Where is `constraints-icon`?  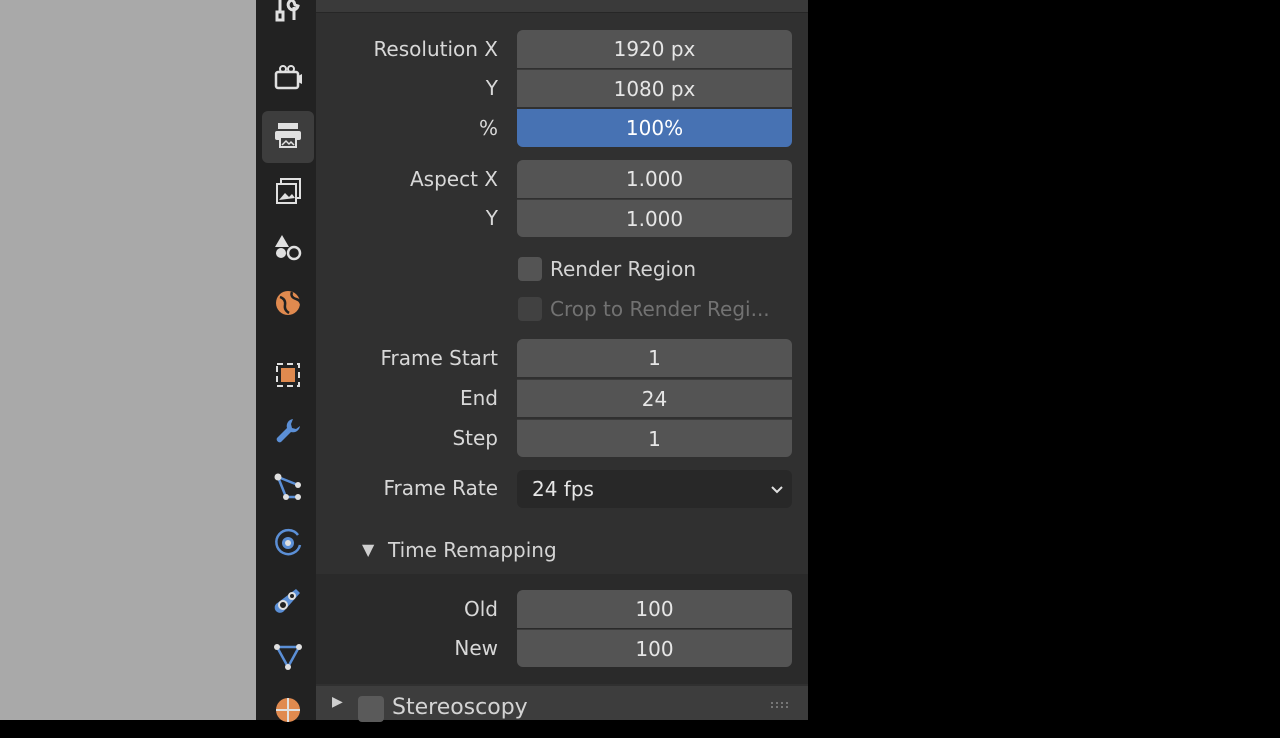
constraints-icon is located at coordinates (288, 602).